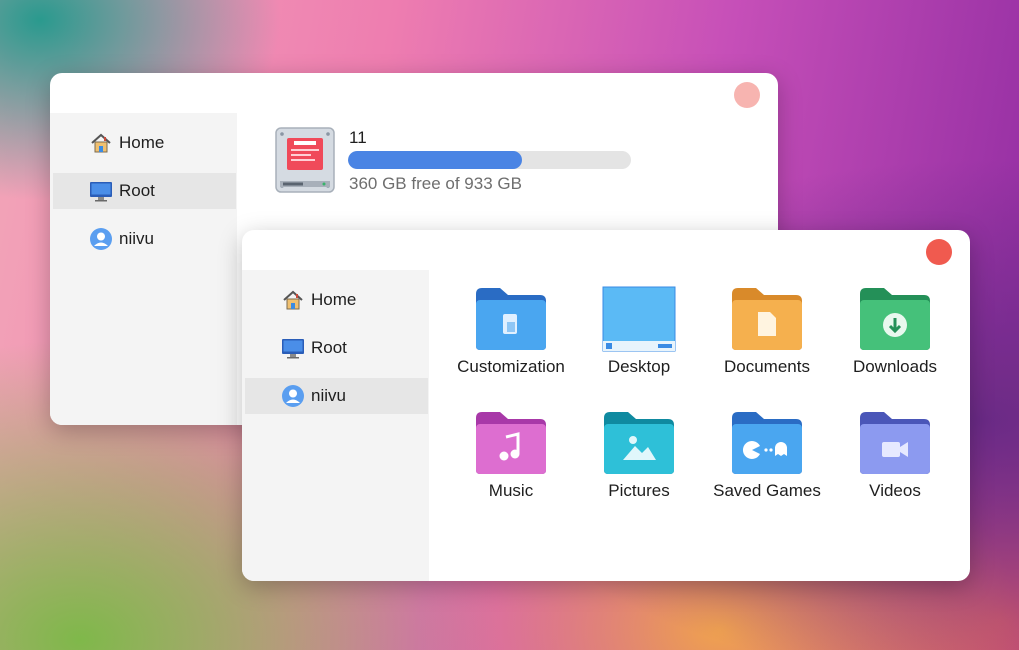  I want to click on folder-label: Downloads, so click(895, 366).